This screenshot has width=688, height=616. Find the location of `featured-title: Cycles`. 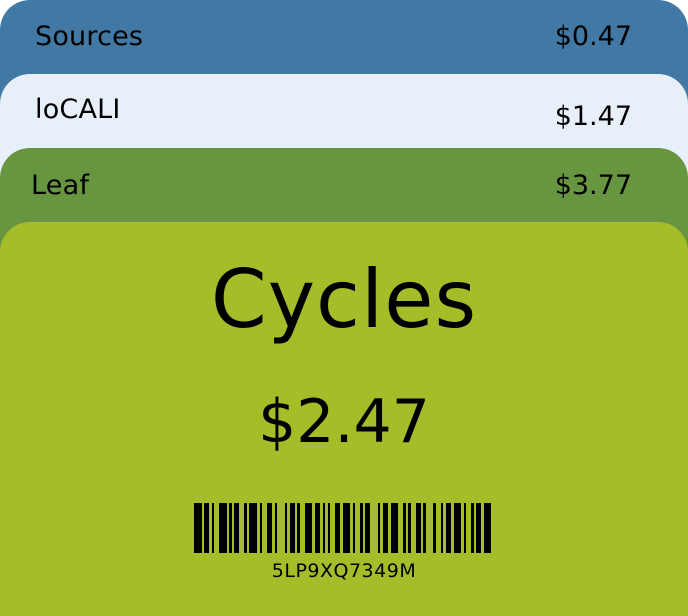

featured-title: Cycles is located at coordinates (344, 299).